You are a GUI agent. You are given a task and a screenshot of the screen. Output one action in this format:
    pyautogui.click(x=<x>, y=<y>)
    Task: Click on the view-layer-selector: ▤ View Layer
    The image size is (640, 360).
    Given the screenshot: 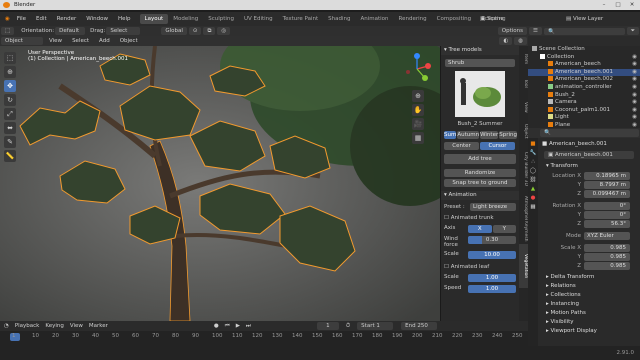 What is the action you would take?
    pyautogui.click(x=584, y=19)
    